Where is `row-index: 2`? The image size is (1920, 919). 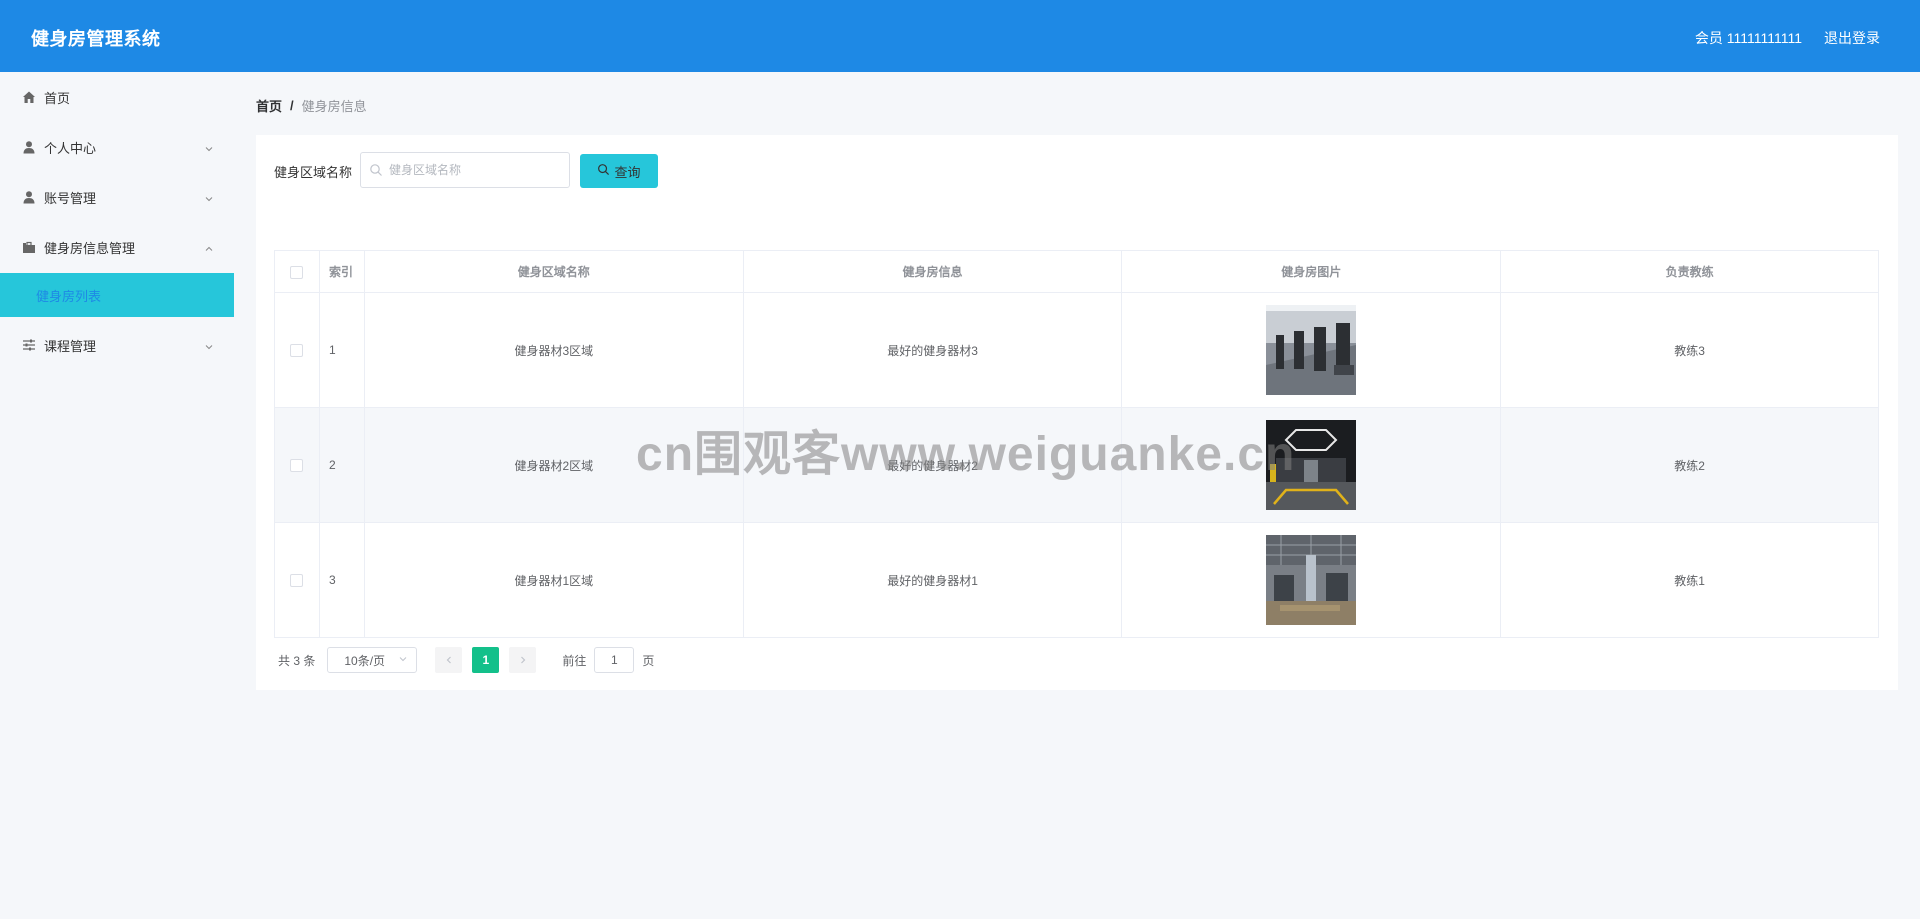 row-index: 2 is located at coordinates (341, 465).